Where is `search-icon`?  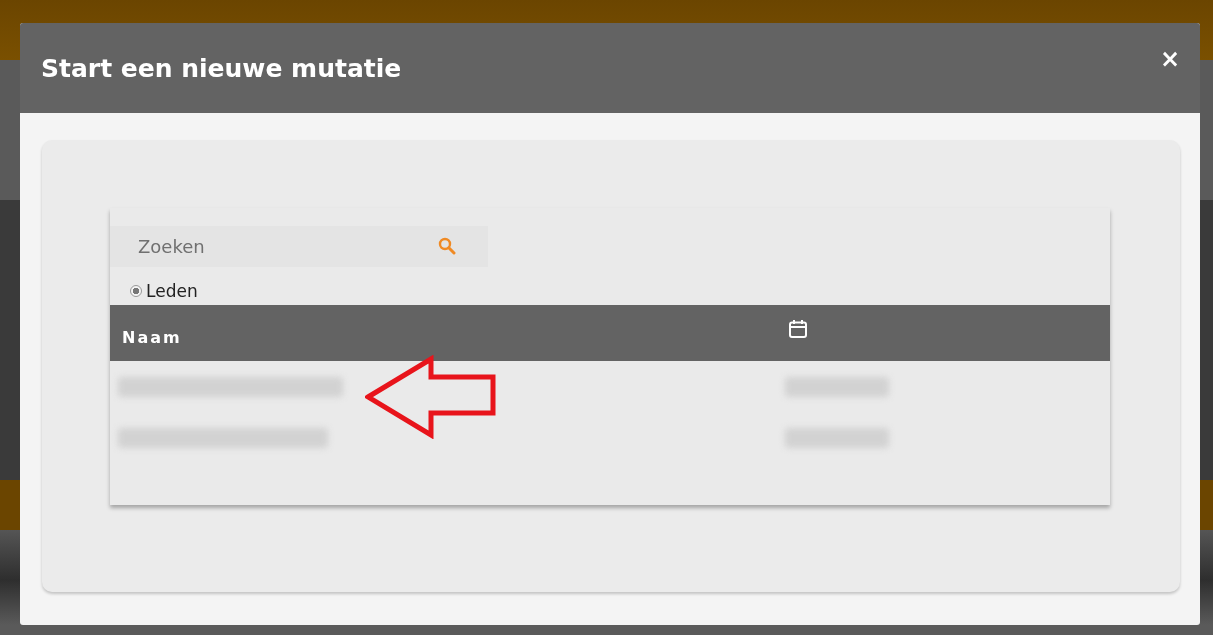
search-icon is located at coordinates (447, 246).